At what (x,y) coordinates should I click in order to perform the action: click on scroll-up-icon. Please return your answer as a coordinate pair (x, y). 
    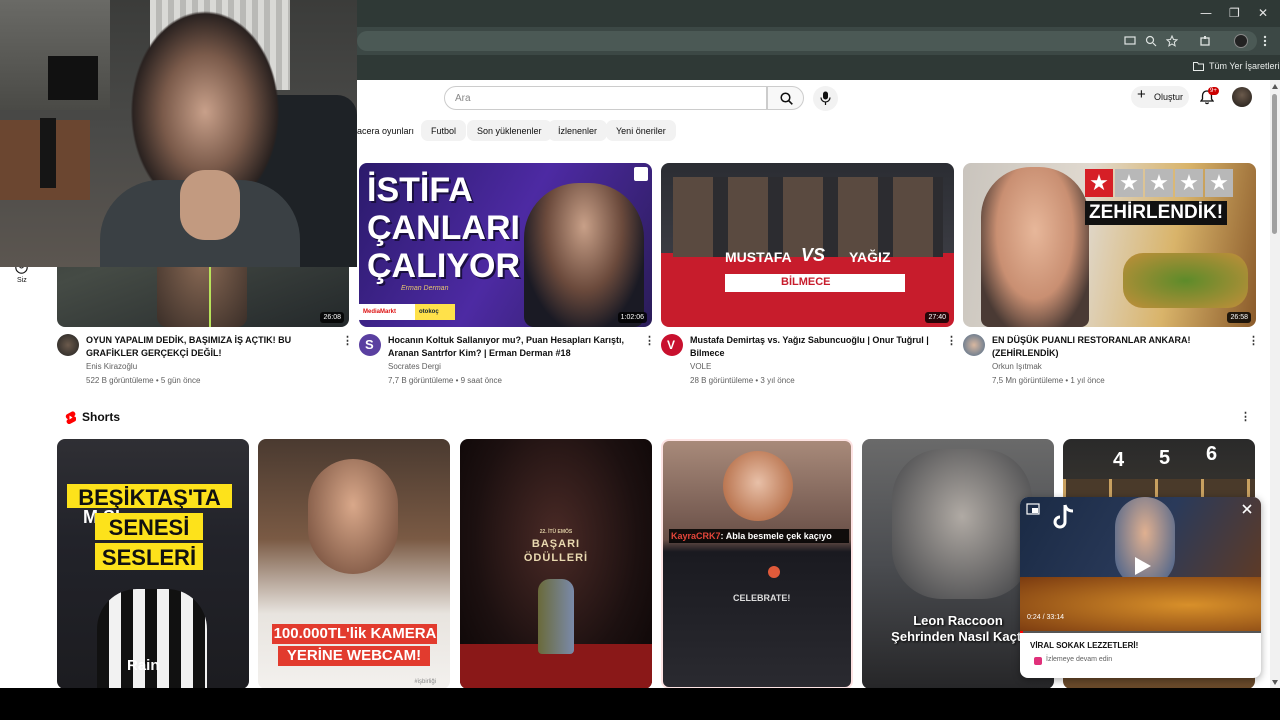
    Looking at the image, I should click on (1275, 86).